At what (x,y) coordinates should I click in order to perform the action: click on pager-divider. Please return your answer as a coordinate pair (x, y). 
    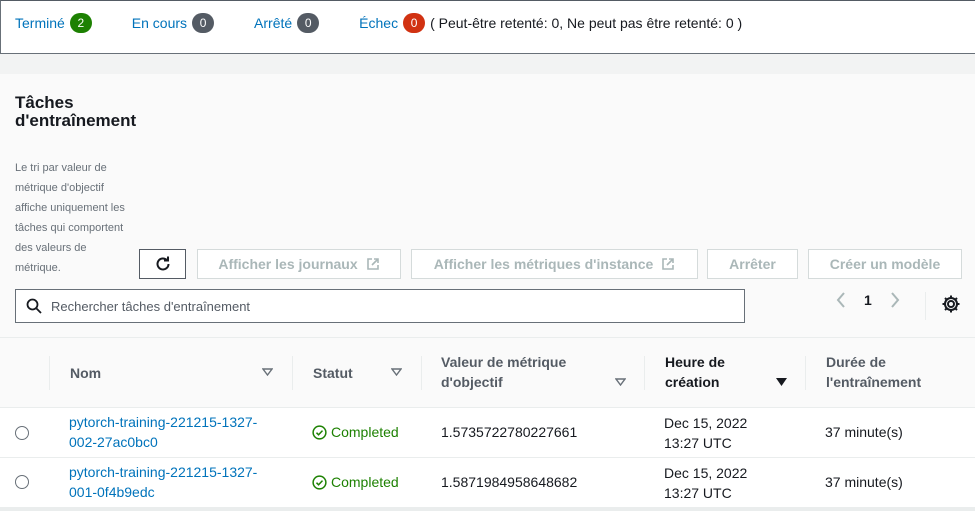
    Looking at the image, I should click on (925, 306).